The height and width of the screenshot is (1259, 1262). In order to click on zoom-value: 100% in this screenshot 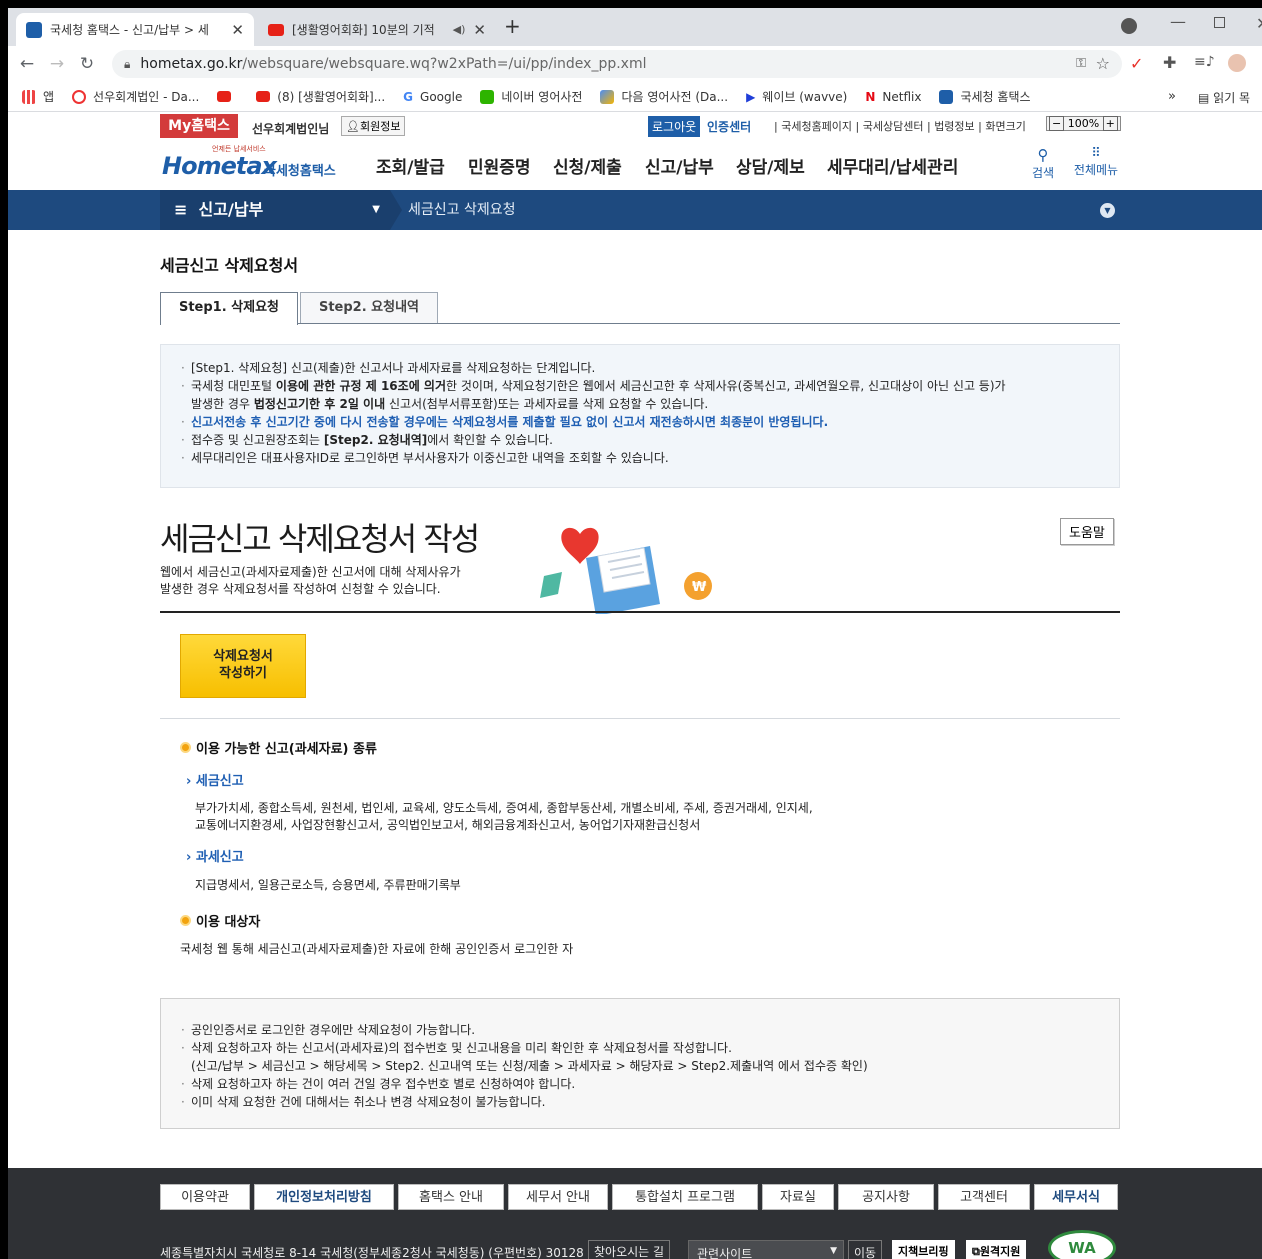, I will do `click(1083, 123)`.